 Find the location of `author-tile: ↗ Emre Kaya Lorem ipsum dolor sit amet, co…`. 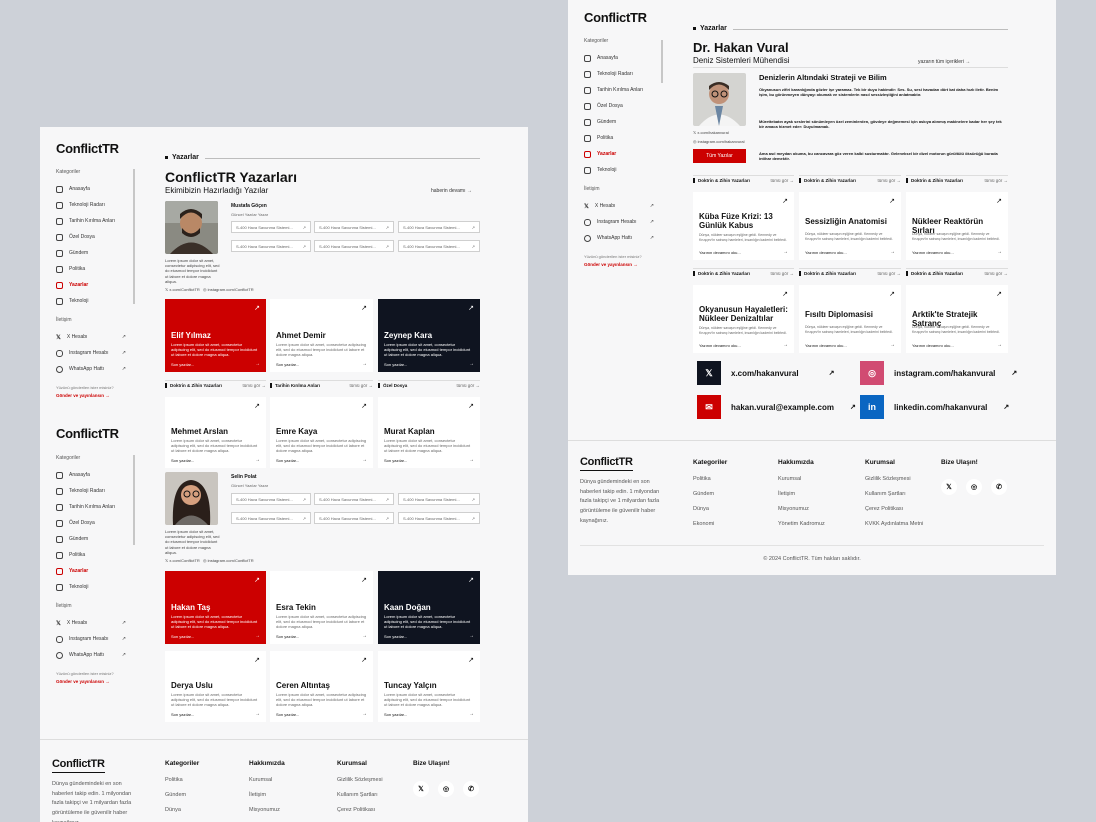

author-tile: ↗ Emre Kaya Lorem ipsum dolor sit amet, co… is located at coordinates (321, 432).